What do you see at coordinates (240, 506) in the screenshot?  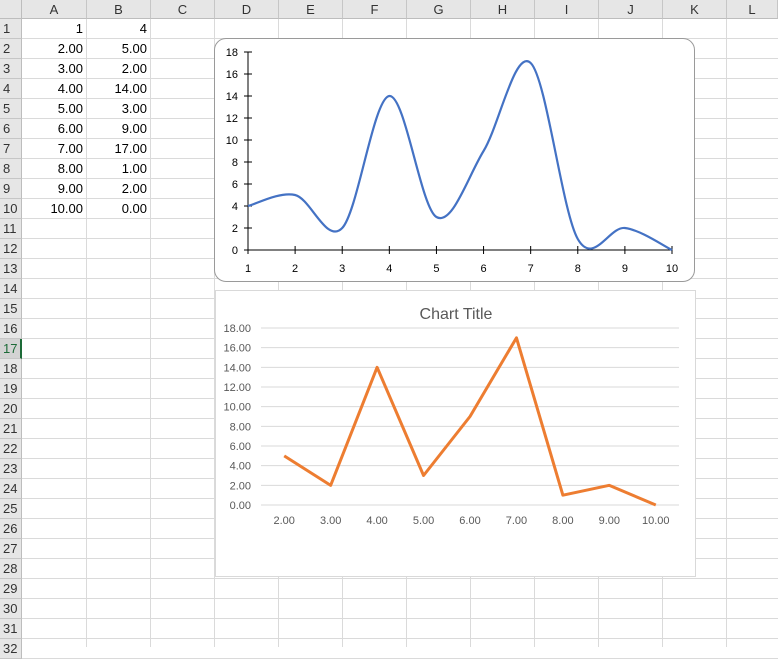 I see `y-tick-label: 0.00` at bounding box center [240, 506].